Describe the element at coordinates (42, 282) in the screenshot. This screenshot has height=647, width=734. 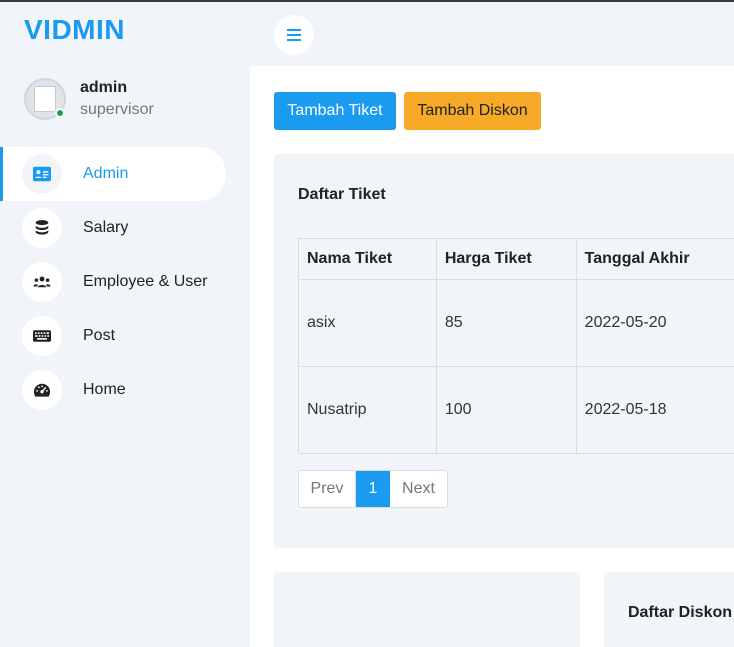
I see `users-icon` at that location.